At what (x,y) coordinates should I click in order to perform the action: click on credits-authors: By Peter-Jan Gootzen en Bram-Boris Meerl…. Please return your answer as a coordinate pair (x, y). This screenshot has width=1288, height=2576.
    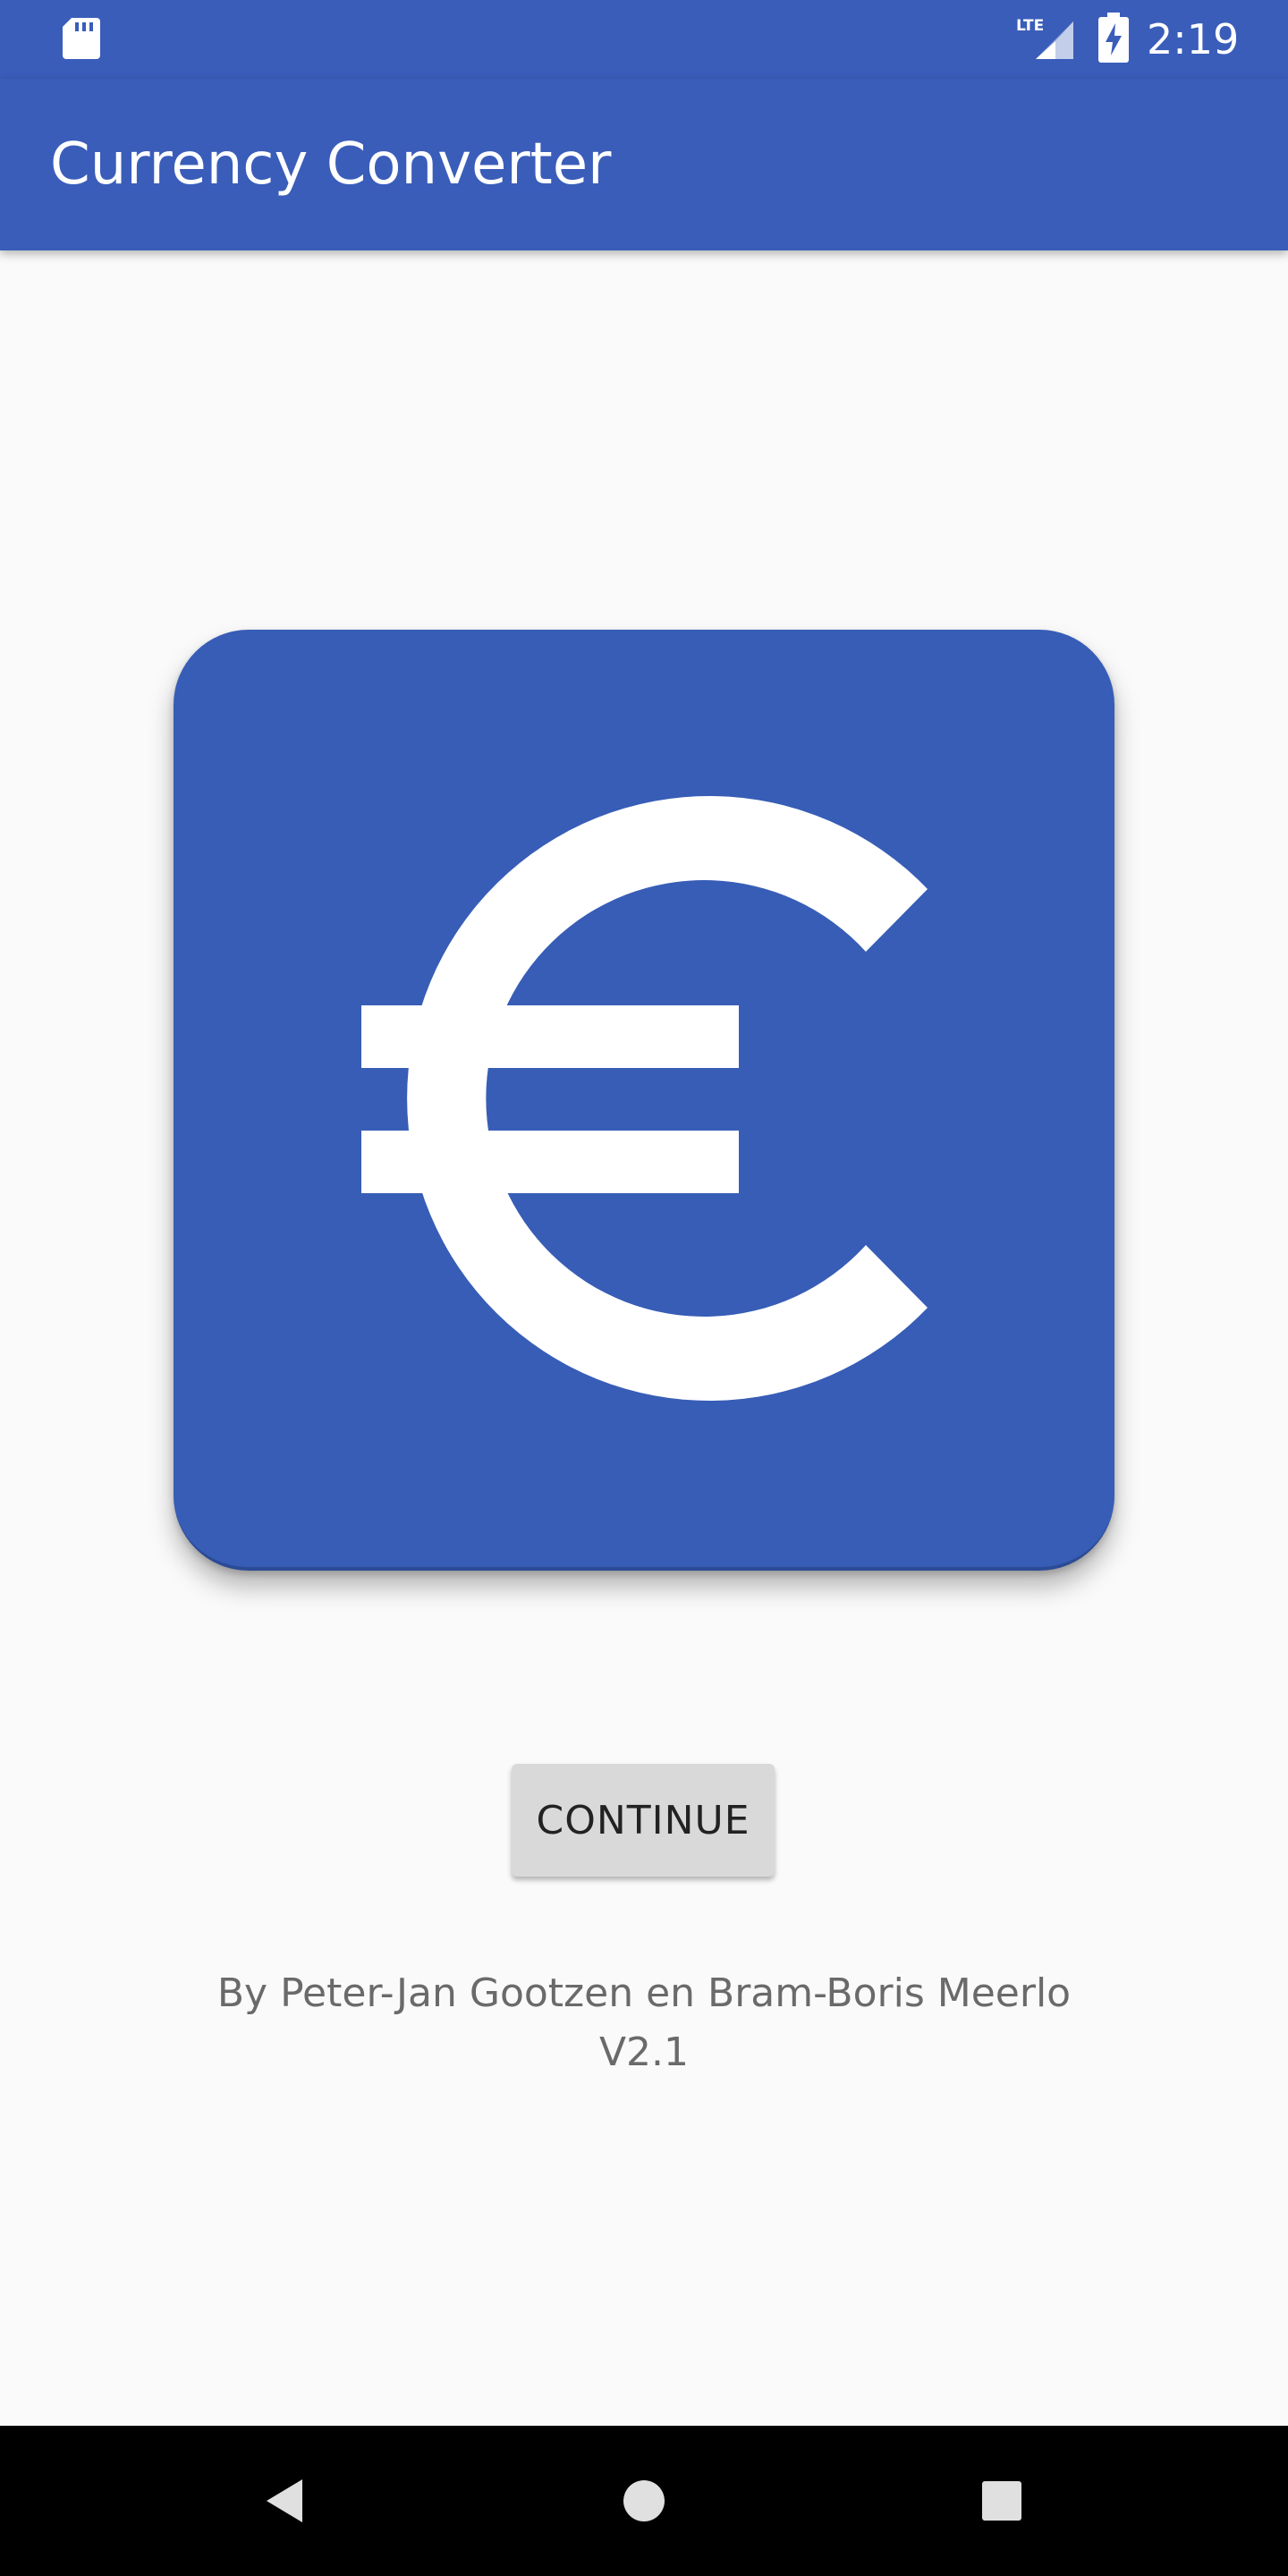
    Looking at the image, I should click on (644, 1993).